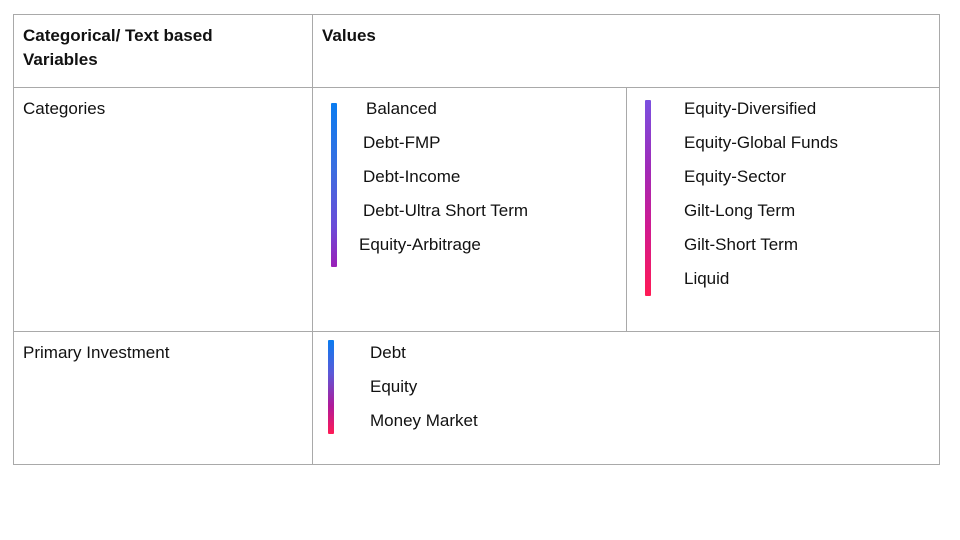  Describe the element at coordinates (388, 352) in the screenshot. I see `list-item: Debt` at that location.